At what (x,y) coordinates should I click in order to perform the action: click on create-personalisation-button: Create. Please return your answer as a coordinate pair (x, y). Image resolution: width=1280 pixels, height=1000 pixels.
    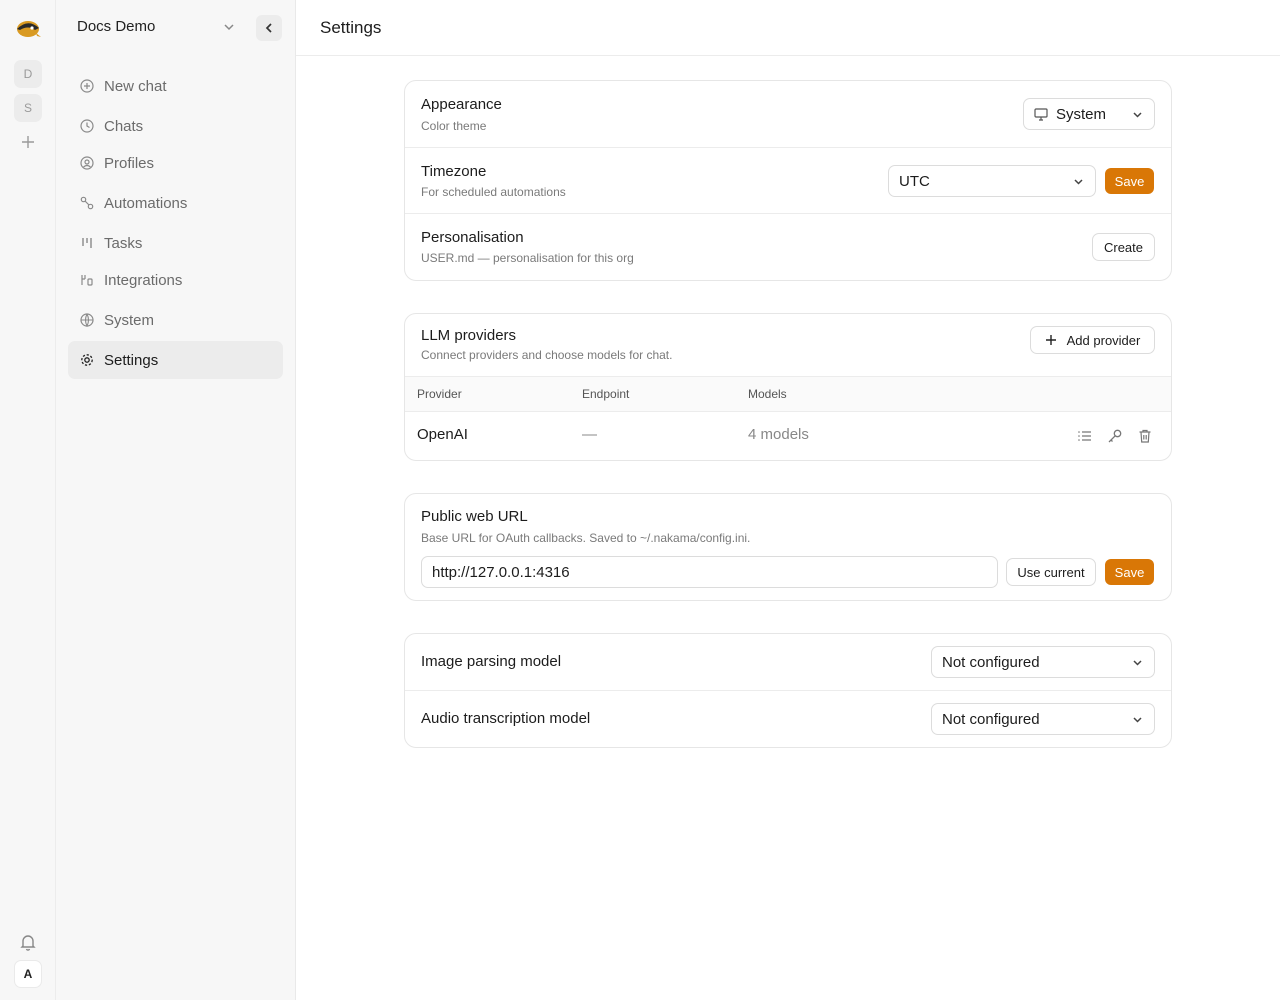
    Looking at the image, I should click on (1123, 247).